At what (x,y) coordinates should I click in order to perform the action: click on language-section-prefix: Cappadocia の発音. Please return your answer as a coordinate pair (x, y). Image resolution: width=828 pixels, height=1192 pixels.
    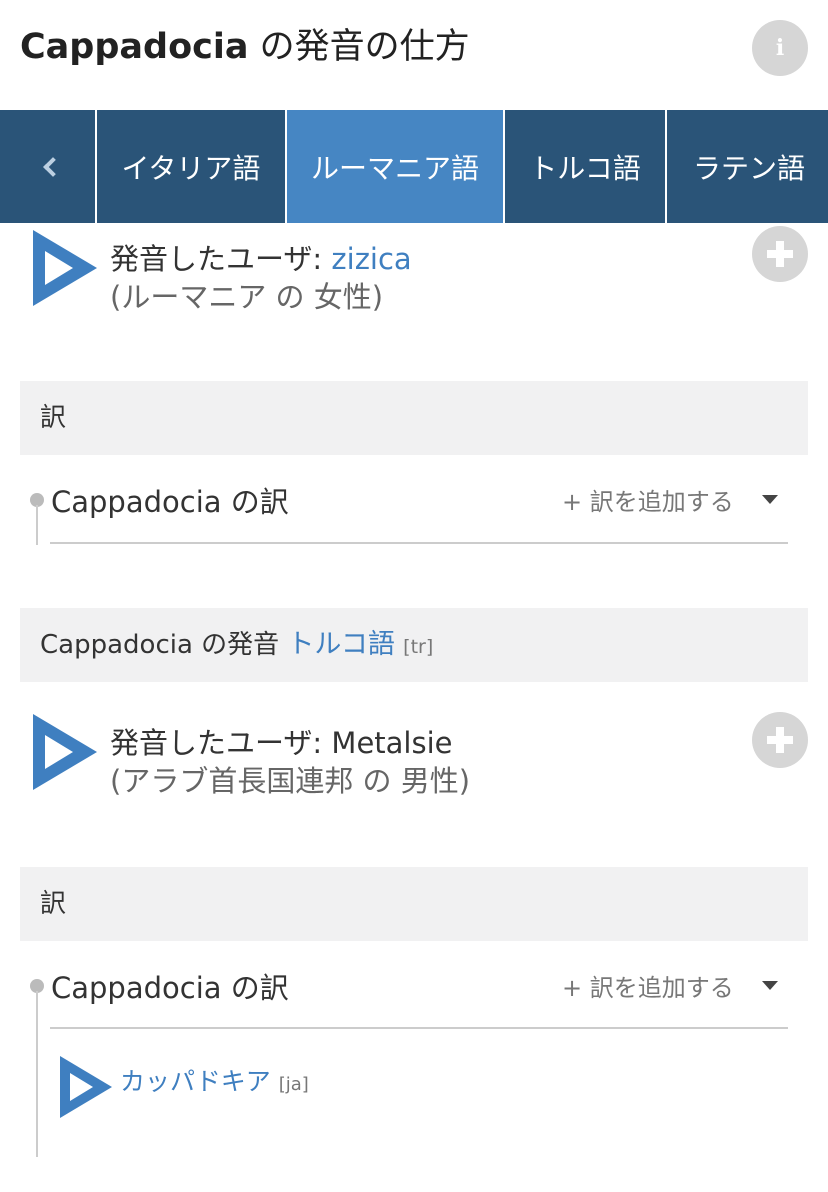
    Looking at the image, I should click on (164, 645).